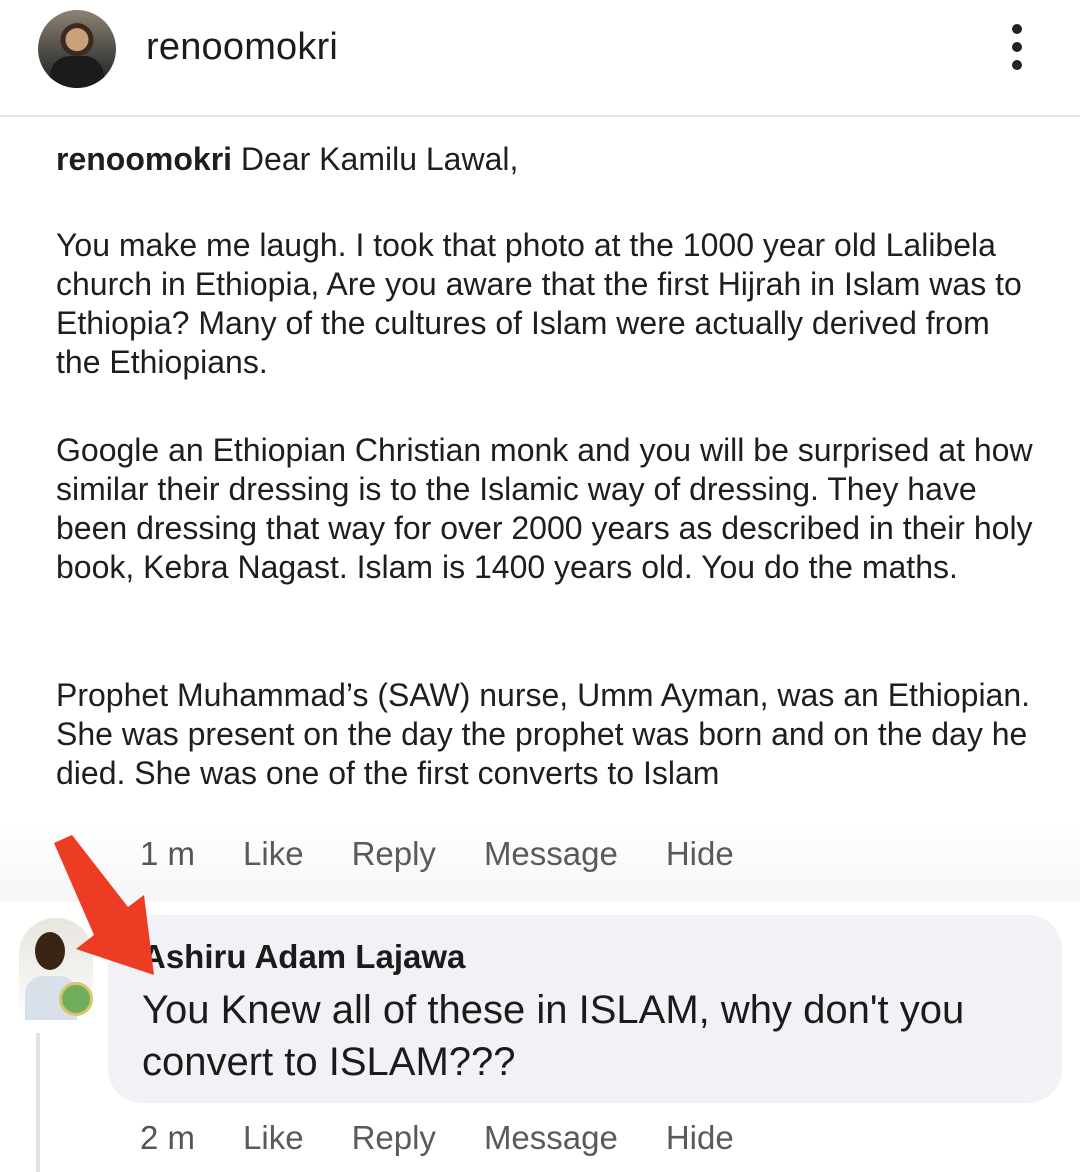  What do you see at coordinates (303, 957) in the screenshot?
I see `comment-author: Ashiru Adam Lajawa` at bounding box center [303, 957].